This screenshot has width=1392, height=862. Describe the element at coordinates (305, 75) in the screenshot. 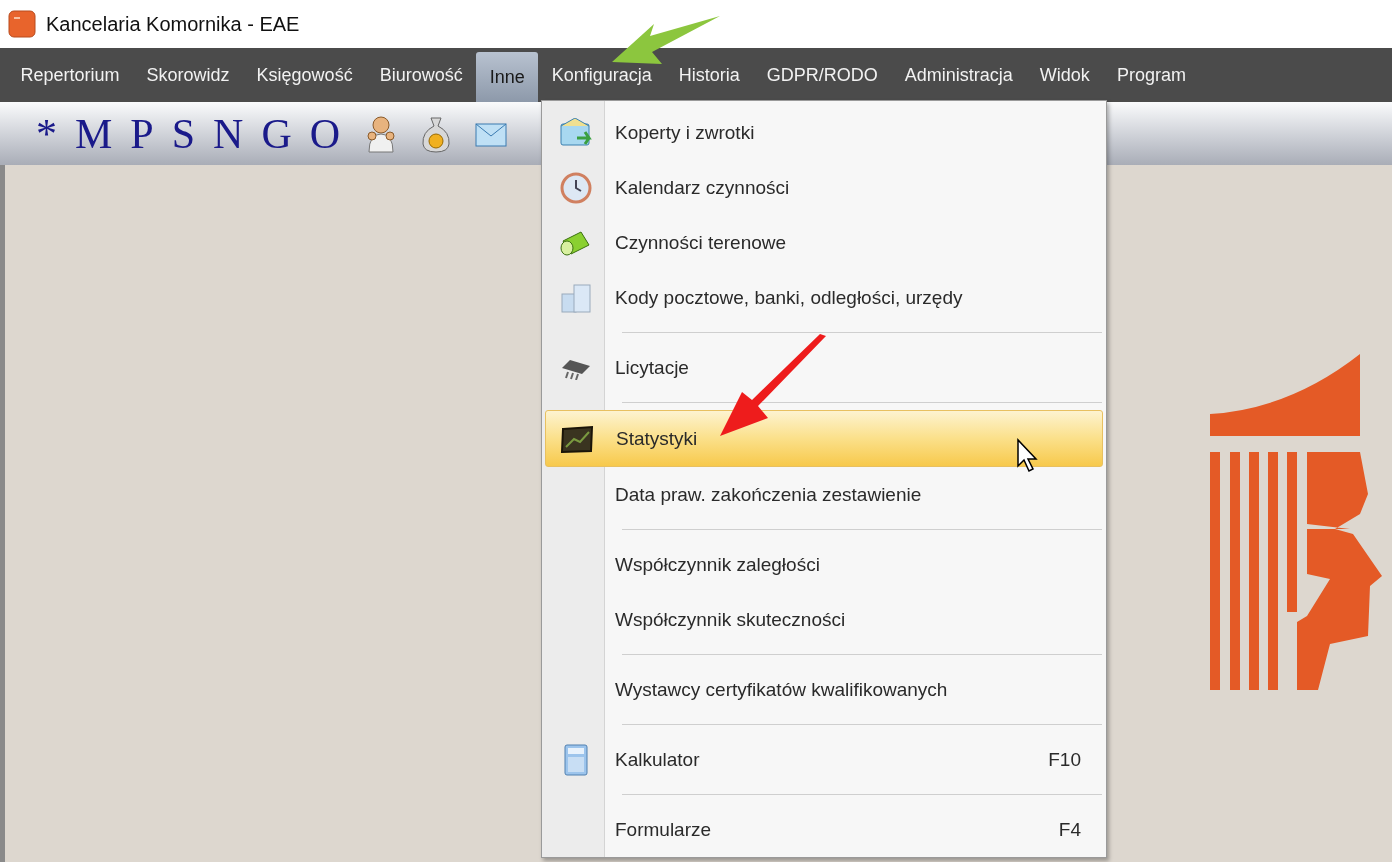

I see `menu-bar-item: Księgowość` at that location.